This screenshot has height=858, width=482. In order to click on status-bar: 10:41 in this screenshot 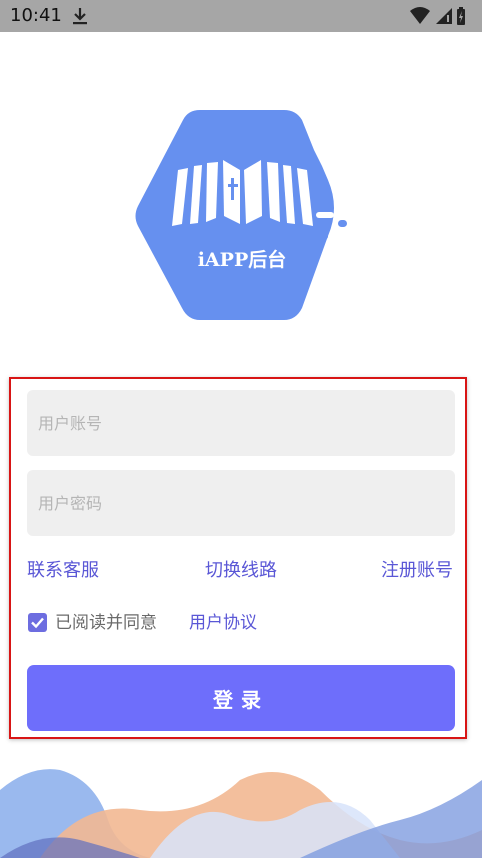, I will do `click(241, 16)`.